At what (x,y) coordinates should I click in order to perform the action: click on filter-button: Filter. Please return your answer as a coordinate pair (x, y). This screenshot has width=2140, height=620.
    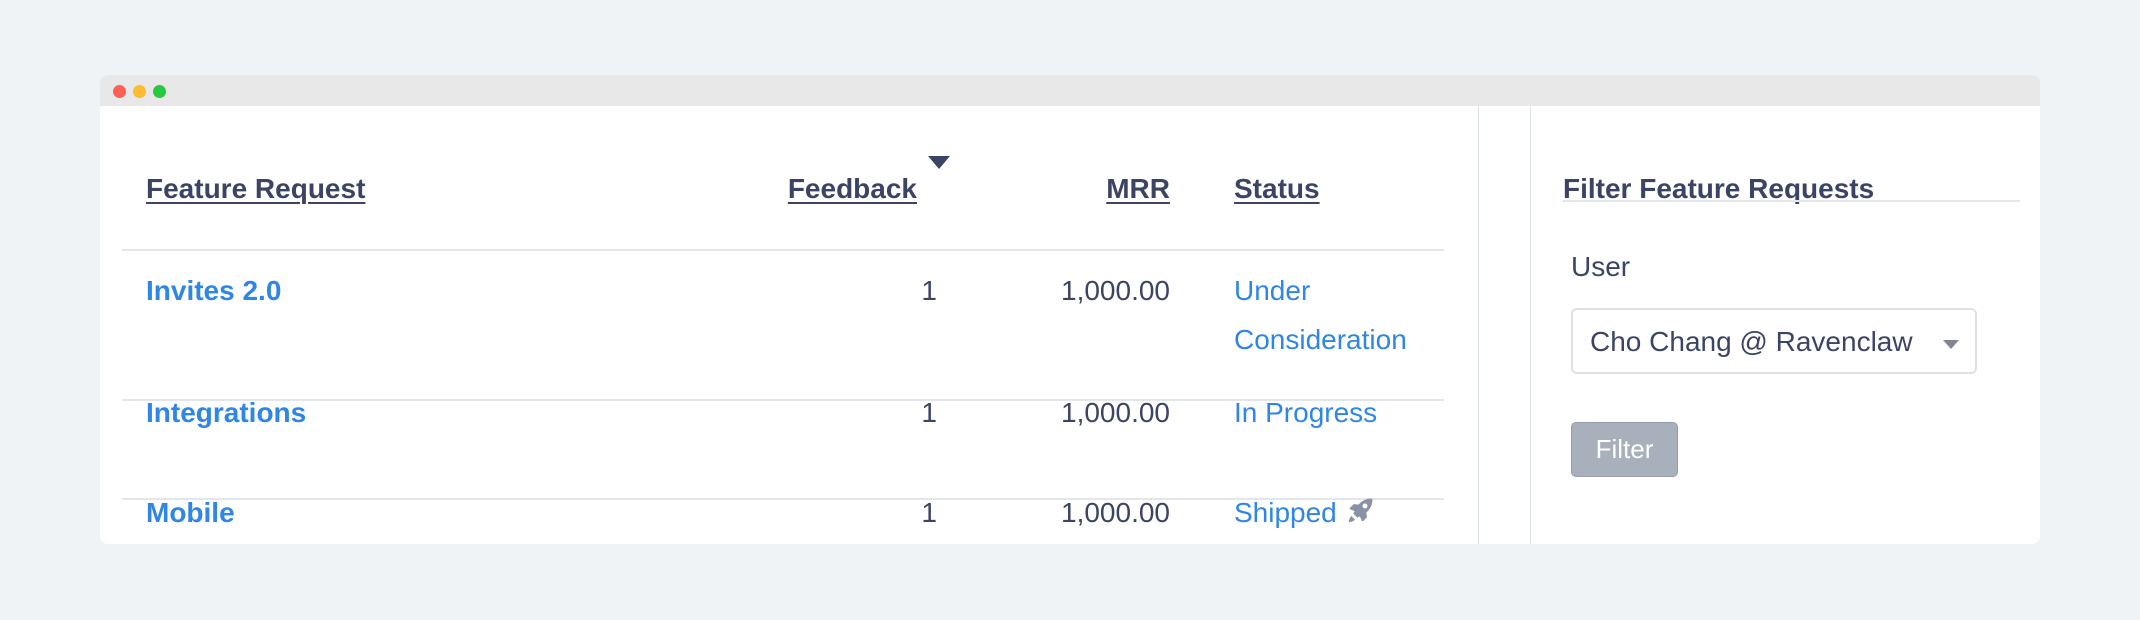
    Looking at the image, I should click on (1624, 449).